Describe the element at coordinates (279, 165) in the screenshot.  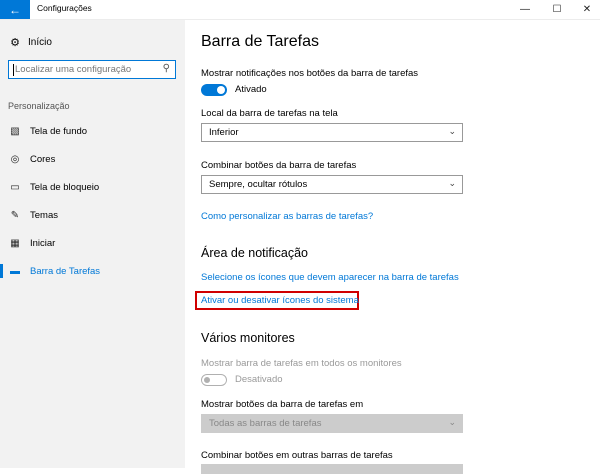
I see `combine-label: Combinar botões da barra de tarefas` at that location.